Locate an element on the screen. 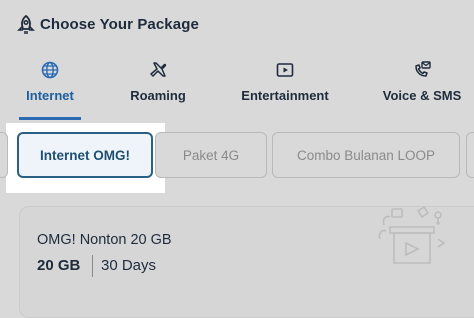 The width and height of the screenshot is (474, 318). chip-combo-bulanan-loop: Combo Bulanan LOOP is located at coordinates (366, 155).